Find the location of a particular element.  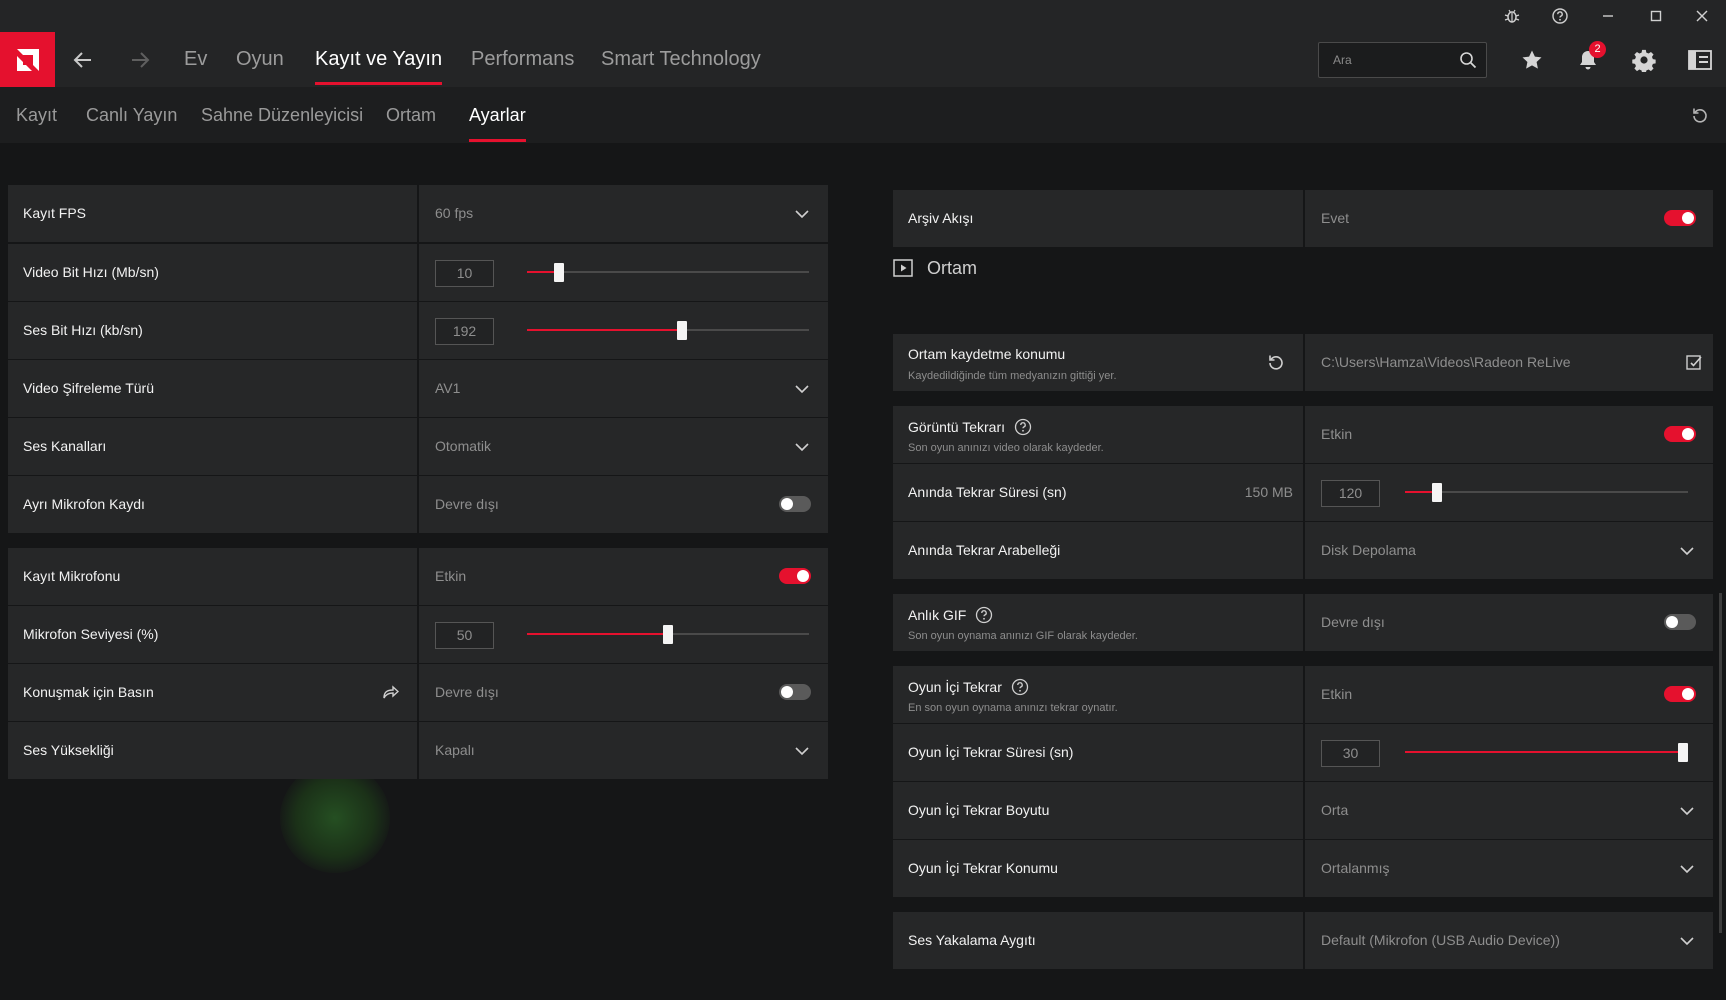

setting-label: Video Bit Hızı (Mb/sn) is located at coordinates (91, 272).